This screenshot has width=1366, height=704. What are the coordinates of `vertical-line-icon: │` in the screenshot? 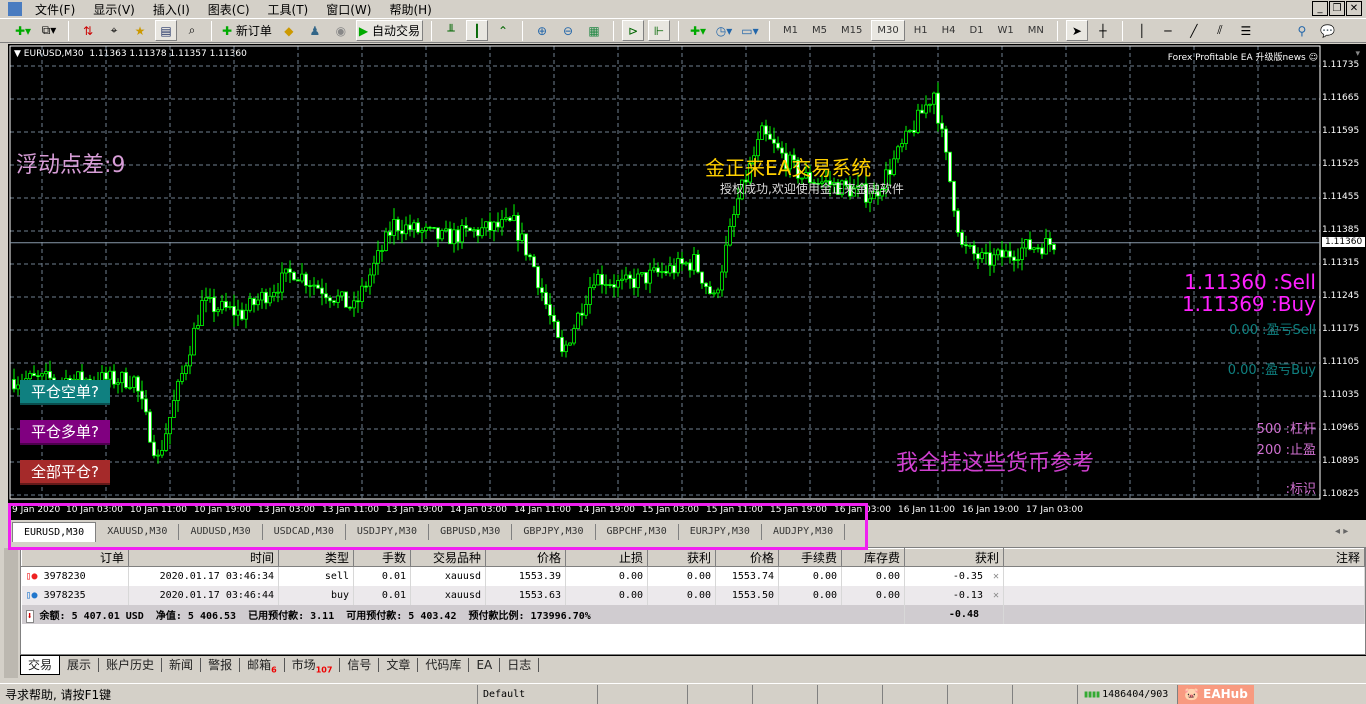 It's located at (1142, 30).